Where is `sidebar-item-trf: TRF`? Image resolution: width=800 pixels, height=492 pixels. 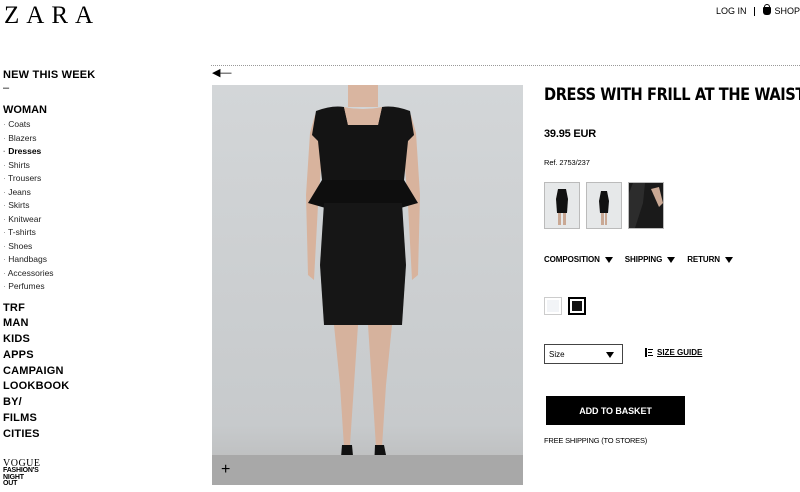 sidebar-item-trf: TRF is located at coordinates (63, 309).